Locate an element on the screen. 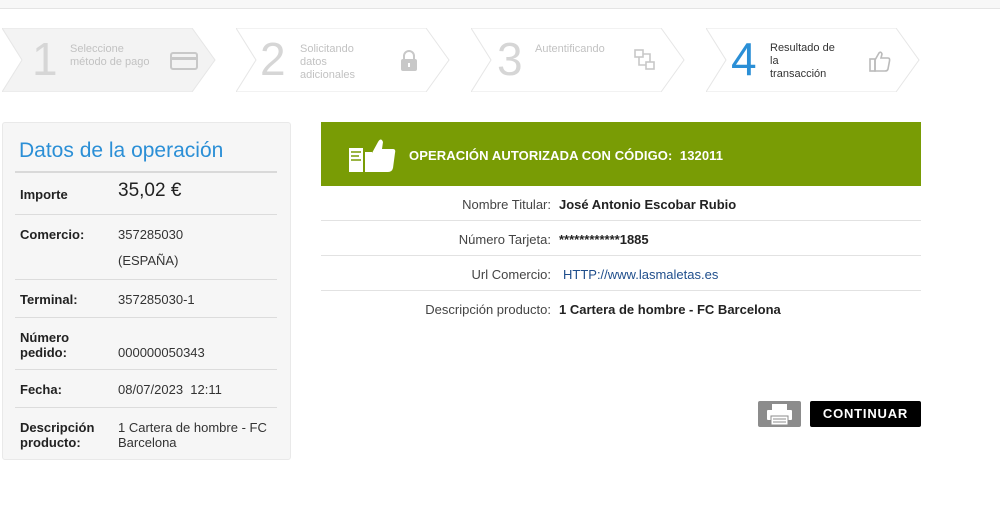  step-4-label-line: Resultado de is located at coordinates (802, 48).